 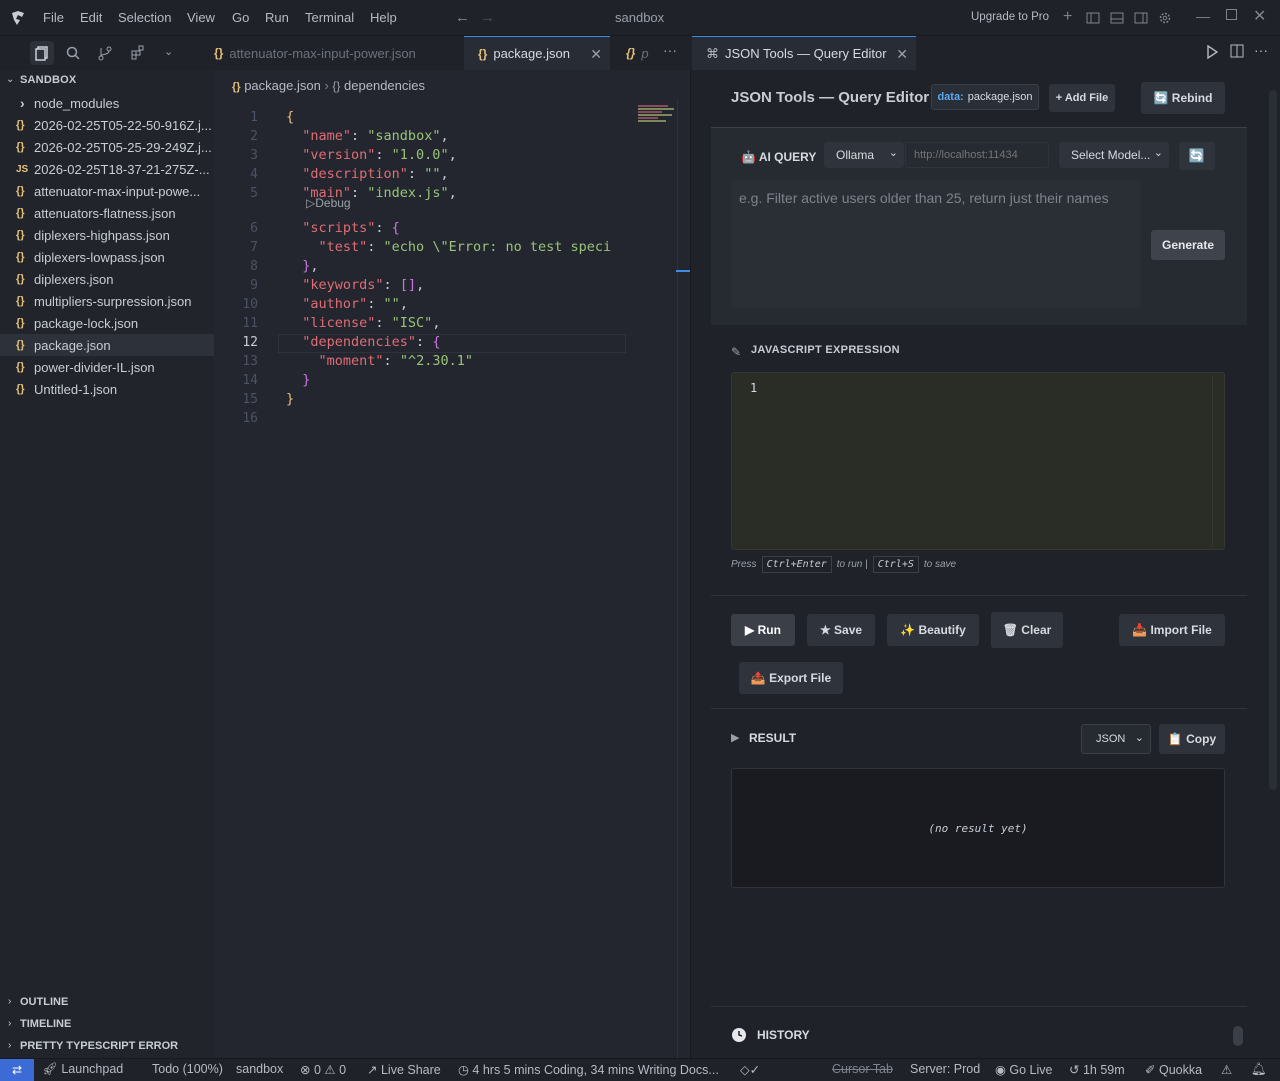 I want to click on result-format-select: JSON ⌄, so click(x=1116, y=739).